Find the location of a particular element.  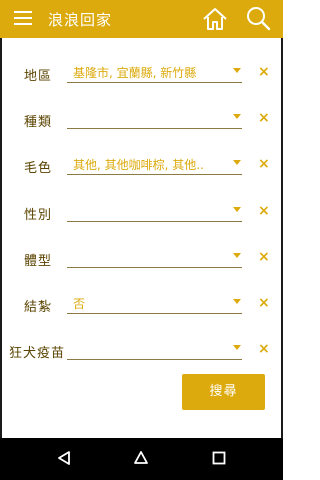

coat-color-select: 其他, 其他咖啡棕, 其他.. is located at coordinates (154, 163).